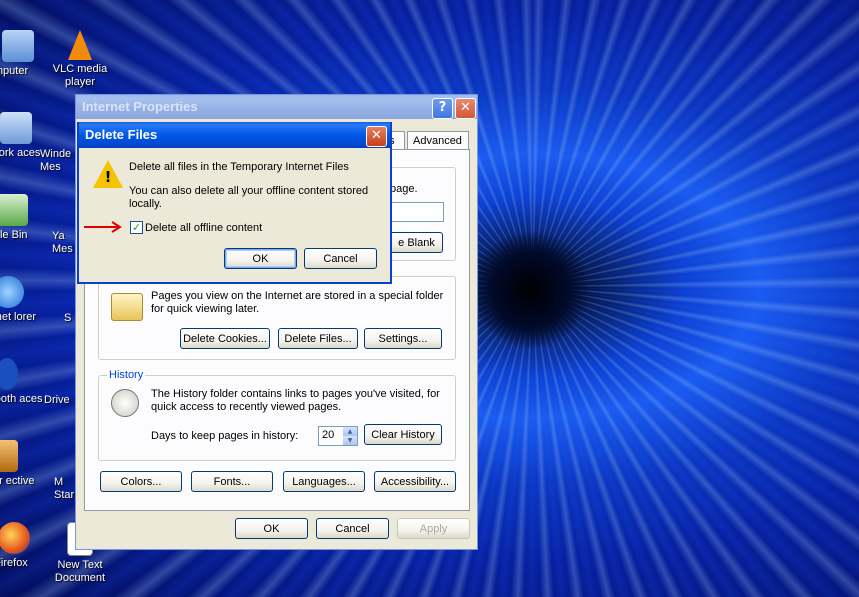  Describe the element at coordinates (416, 242) in the screenshot. I see `use-blank-button: e Blank` at that location.